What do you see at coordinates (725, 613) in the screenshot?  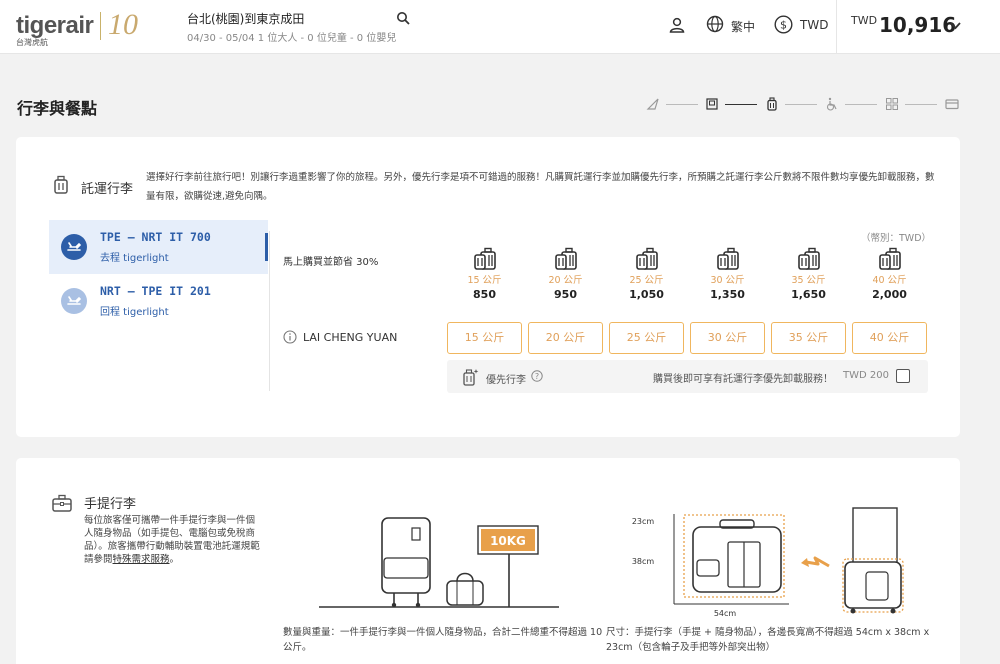 I see `width-label: 54cm` at bounding box center [725, 613].